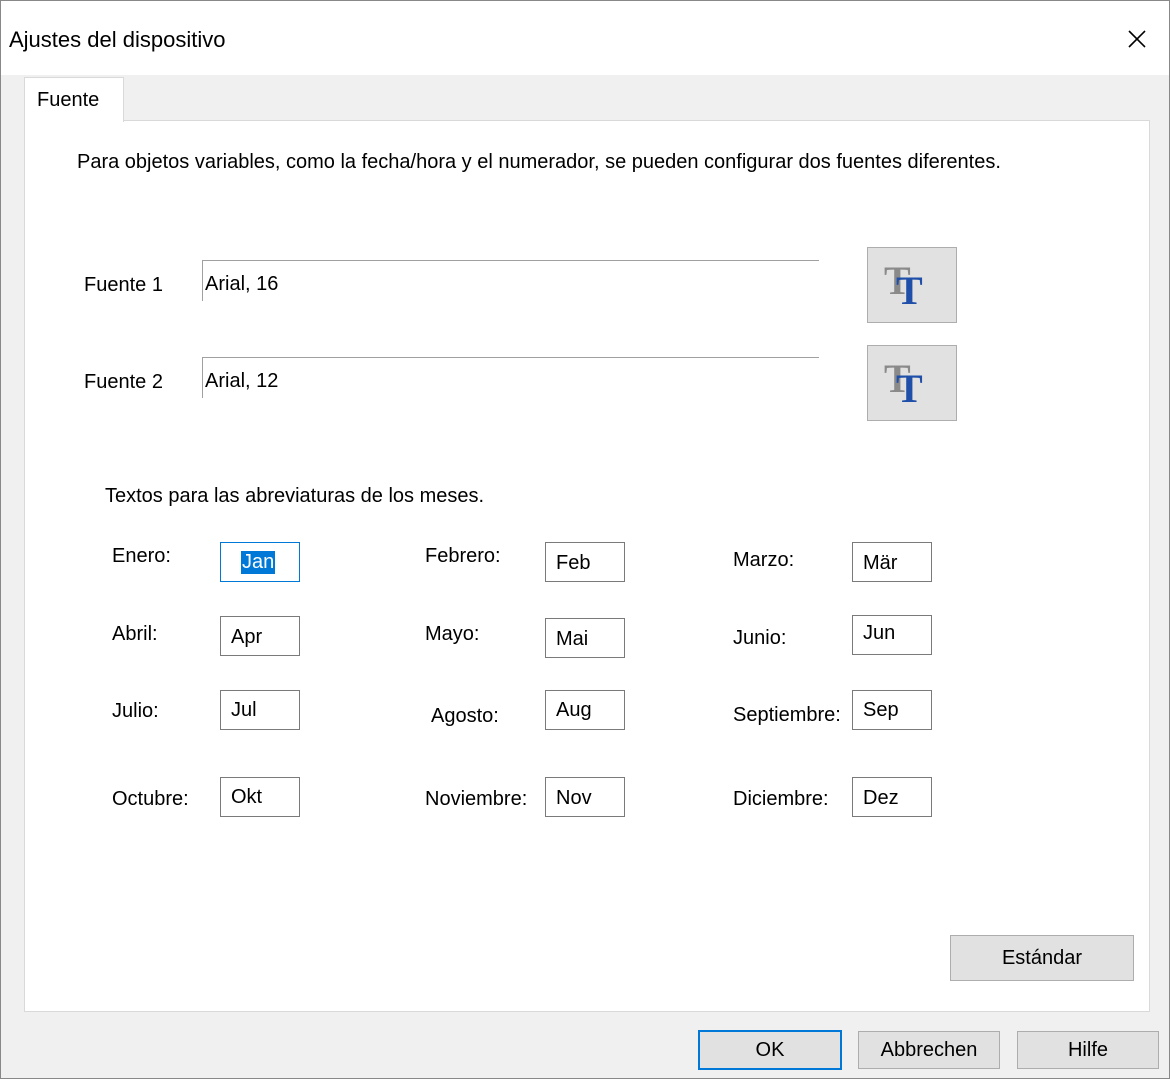  Describe the element at coordinates (770, 1050) in the screenshot. I see `ok-button: OK` at that location.